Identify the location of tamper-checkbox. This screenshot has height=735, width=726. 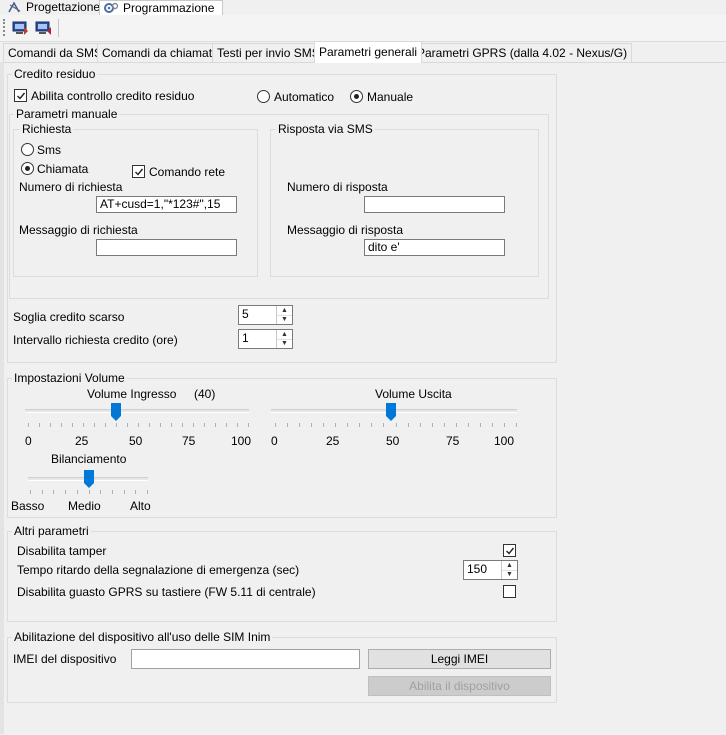
(509, 550).